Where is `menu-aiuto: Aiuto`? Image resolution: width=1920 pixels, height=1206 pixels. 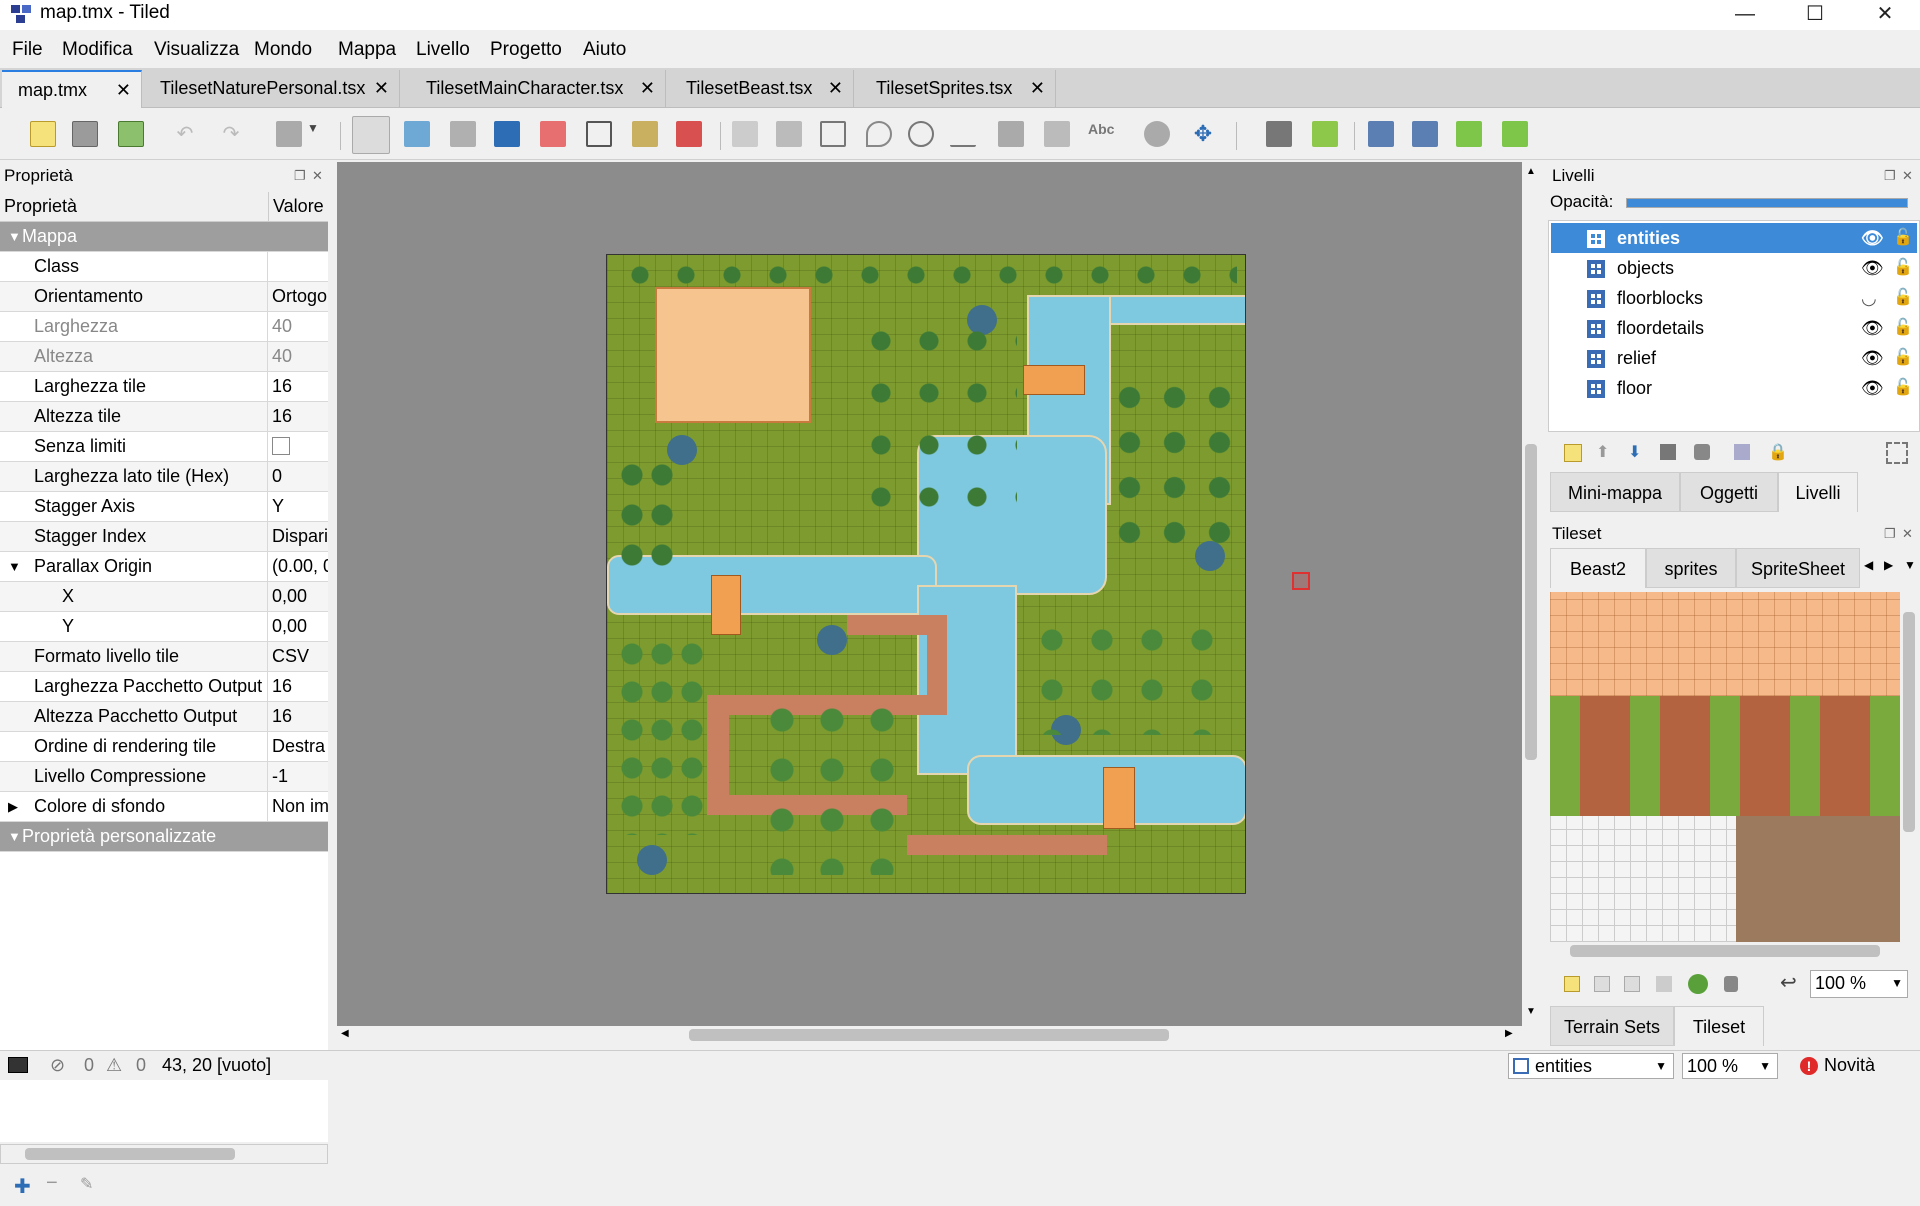 menu-aiuto: Aiuto is located at coordinates (604, 50).